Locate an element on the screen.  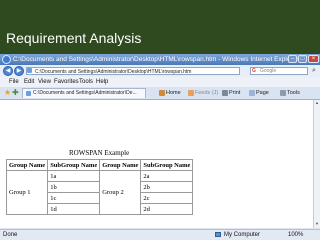
scroll-down-icon: ▼ is located at coordinates (317, 224).